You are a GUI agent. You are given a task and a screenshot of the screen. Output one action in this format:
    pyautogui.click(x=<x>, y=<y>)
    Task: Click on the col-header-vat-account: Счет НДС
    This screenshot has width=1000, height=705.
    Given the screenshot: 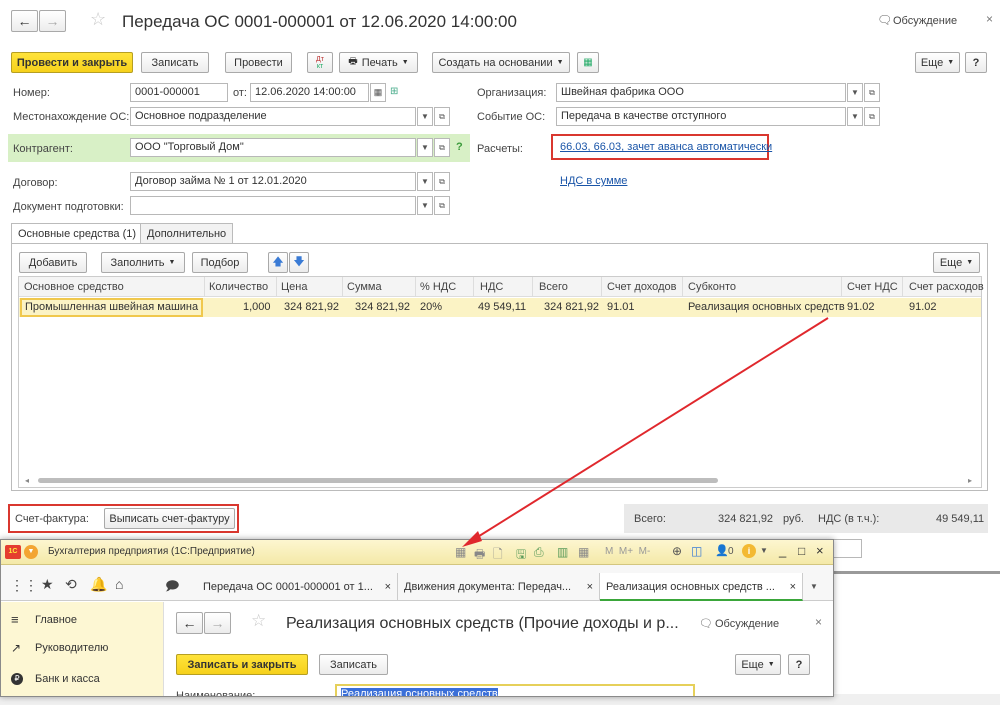 What is the action you would take?
    pyautogui.click(x=872, y=287)
    